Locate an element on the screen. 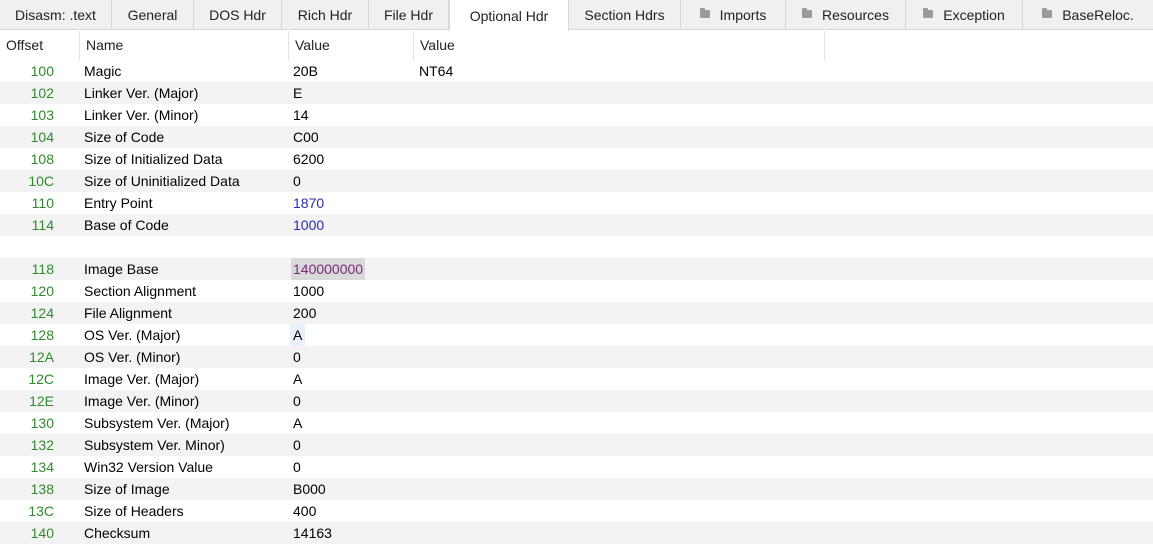  table-row: 10C Size of Uninitialized Data 0 is located at coordinates (576, 181).